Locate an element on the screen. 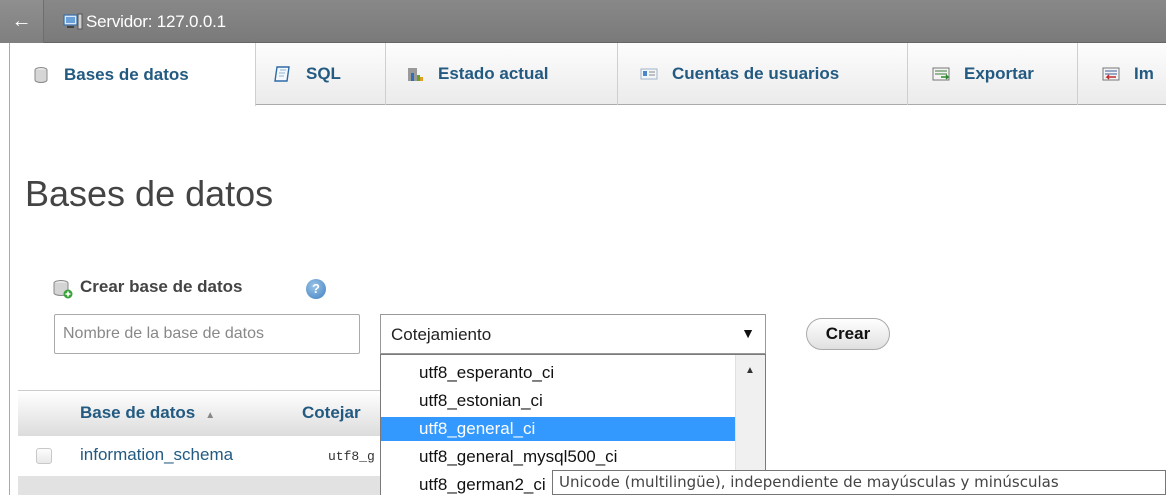 This screenshot has height=495, width=1166. tab-user-accounts: Cuentas de usuarios is located at coordinates (763, 74).